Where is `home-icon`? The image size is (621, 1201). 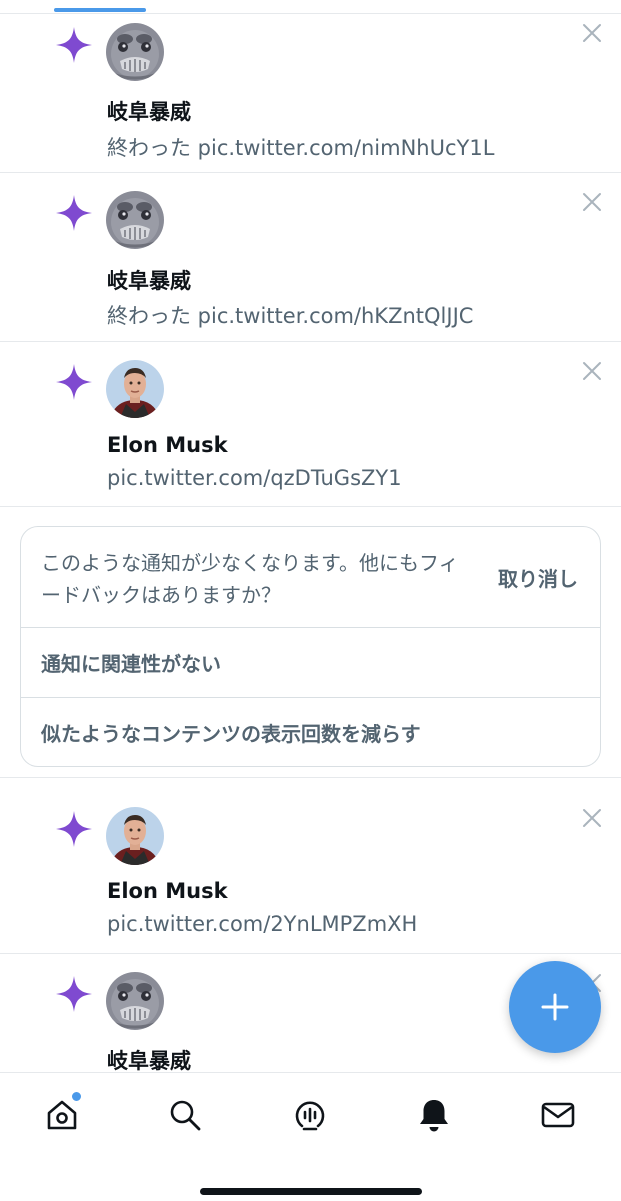 home-icon is located at coordinates (62, 1115).